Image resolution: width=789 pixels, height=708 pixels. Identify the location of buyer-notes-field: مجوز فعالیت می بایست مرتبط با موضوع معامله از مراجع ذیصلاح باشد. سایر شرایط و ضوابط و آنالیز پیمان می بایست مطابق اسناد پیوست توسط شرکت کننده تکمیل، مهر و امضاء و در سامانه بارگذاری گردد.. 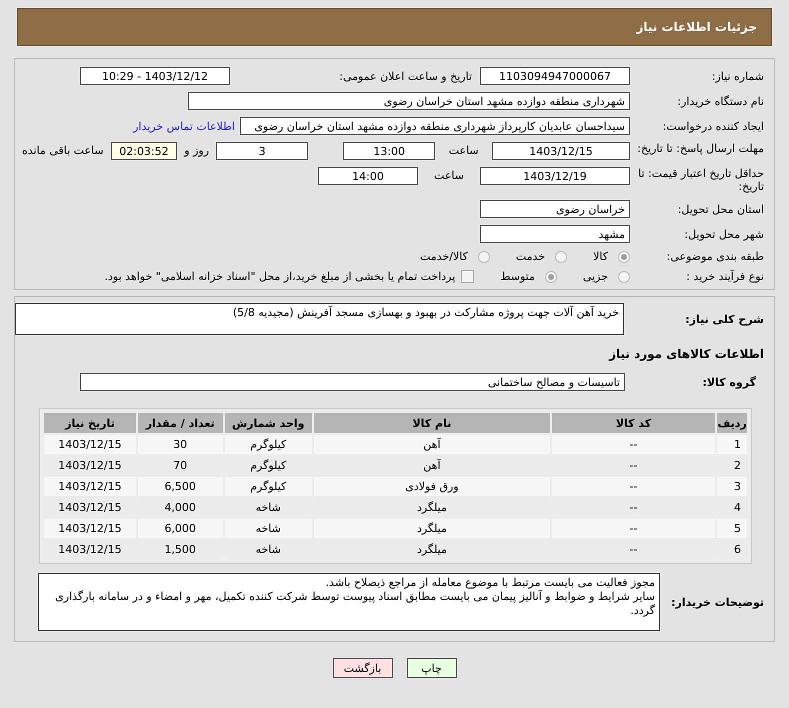
(349, 602).